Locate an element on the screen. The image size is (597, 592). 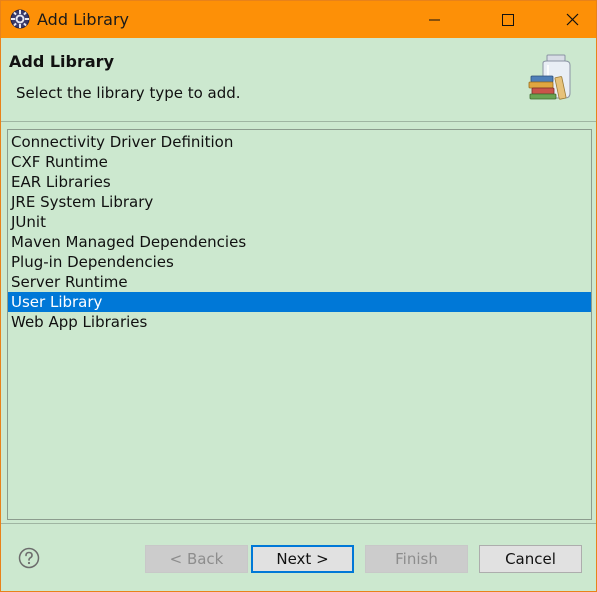
maximize-icon is located at coordinates (508, 20).